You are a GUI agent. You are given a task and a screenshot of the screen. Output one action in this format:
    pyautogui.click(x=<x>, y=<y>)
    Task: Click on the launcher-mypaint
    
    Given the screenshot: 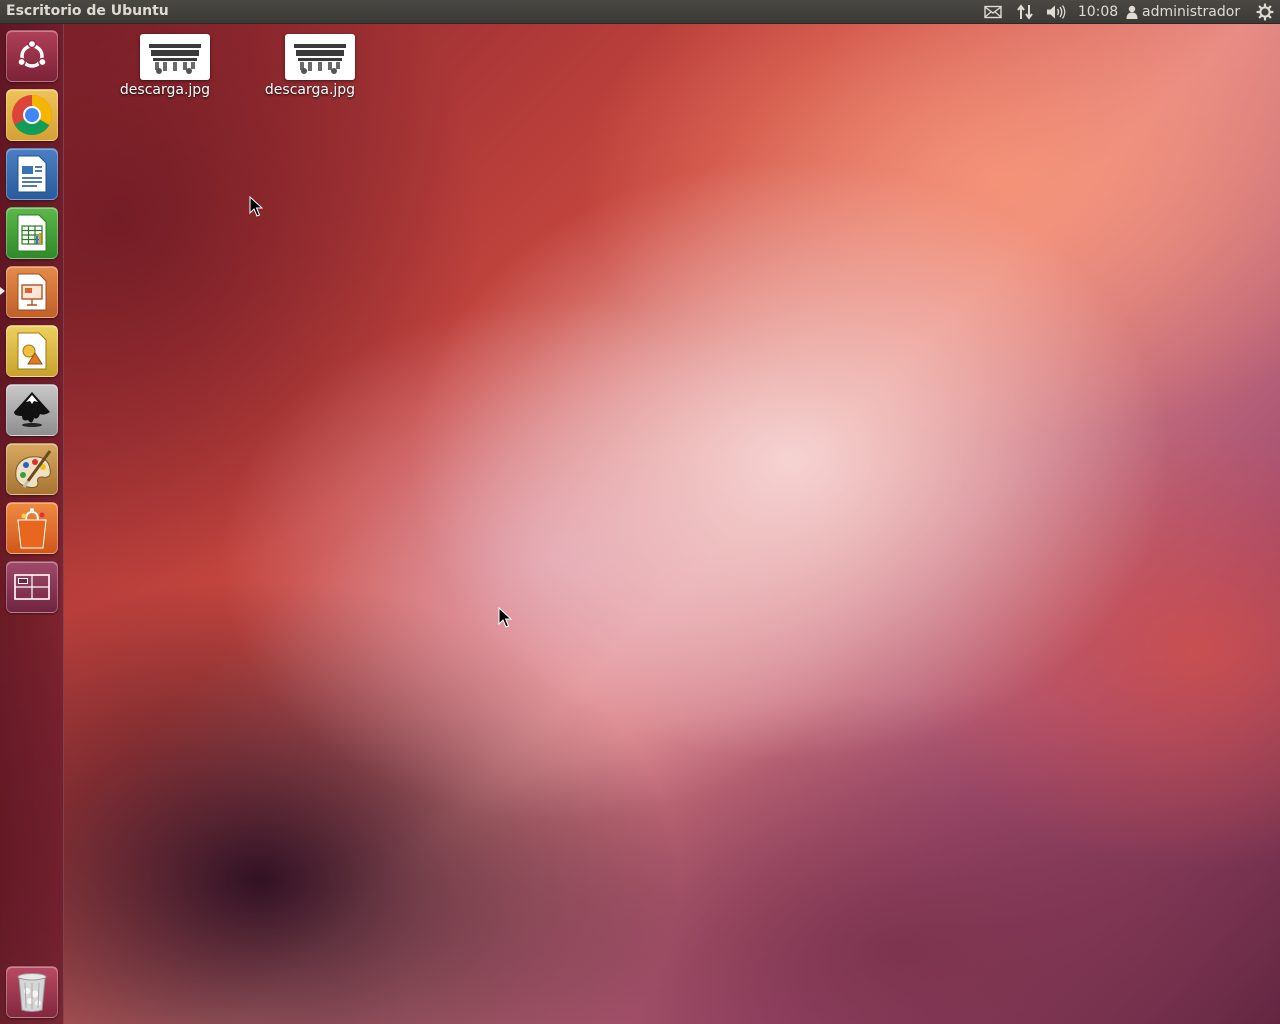 What is the action you would take?
    pyautogui.click(x=32, y=469)
    